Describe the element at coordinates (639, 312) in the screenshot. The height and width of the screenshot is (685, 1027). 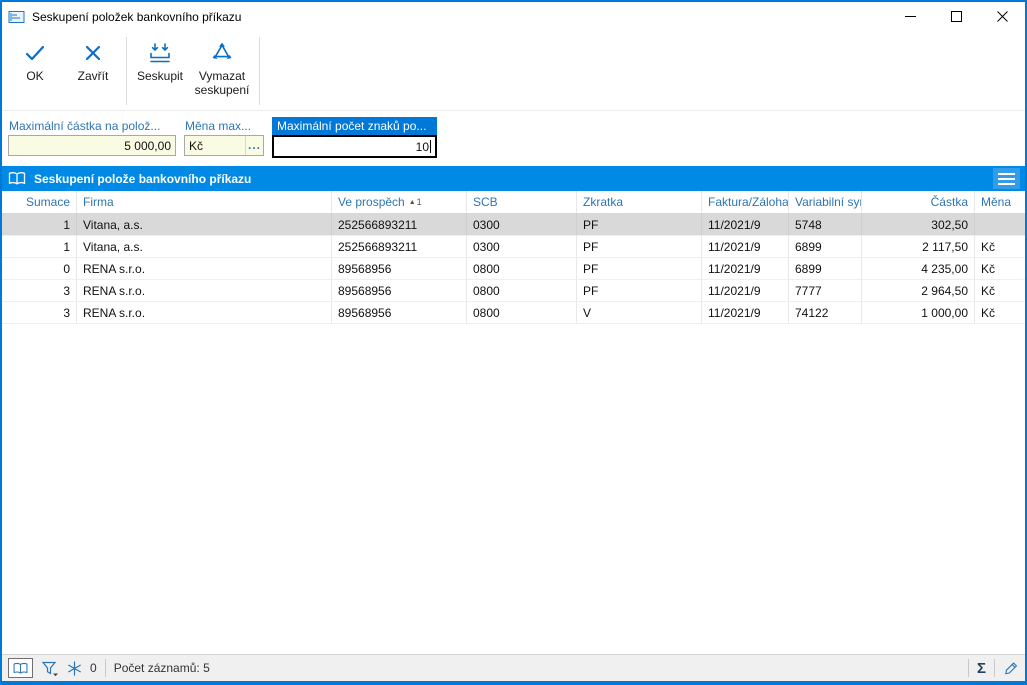
I see `table-cell: V` at that location.